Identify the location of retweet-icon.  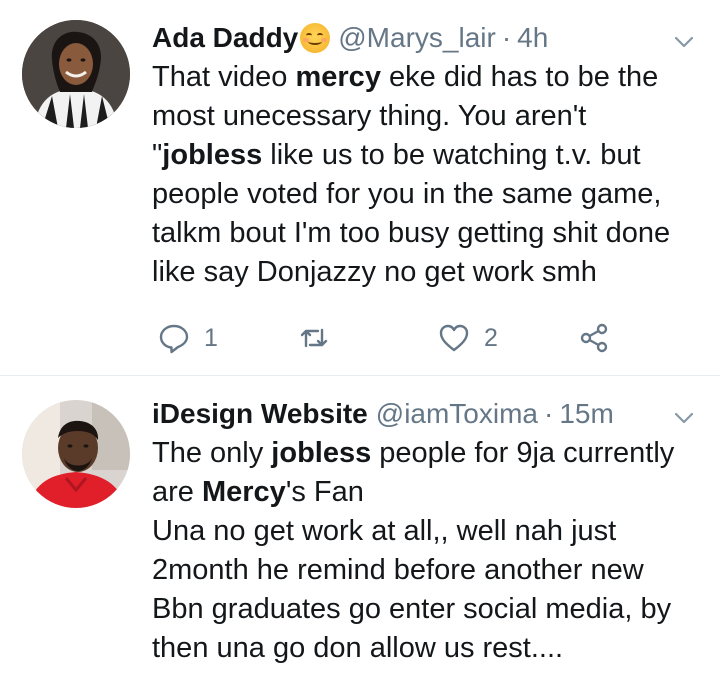
(314, 338).